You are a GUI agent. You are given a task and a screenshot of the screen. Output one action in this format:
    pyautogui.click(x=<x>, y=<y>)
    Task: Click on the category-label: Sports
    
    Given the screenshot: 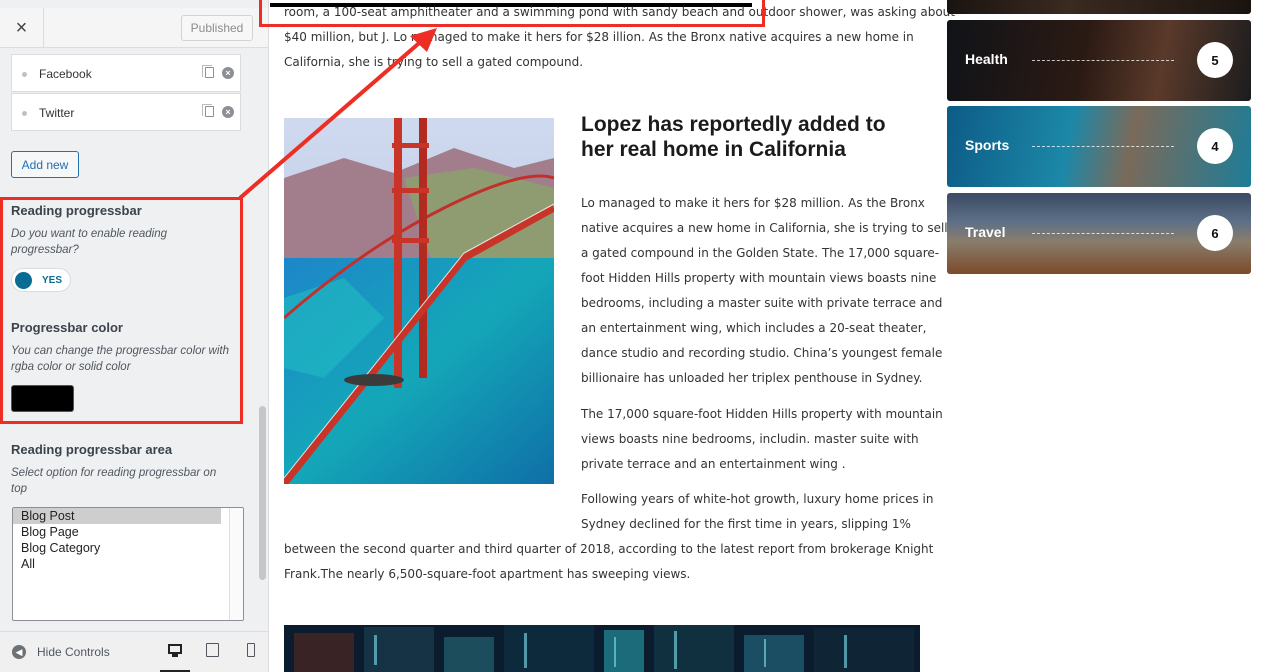 What is the action you would take?
    pyautogui.click(x=987, y=145)
    